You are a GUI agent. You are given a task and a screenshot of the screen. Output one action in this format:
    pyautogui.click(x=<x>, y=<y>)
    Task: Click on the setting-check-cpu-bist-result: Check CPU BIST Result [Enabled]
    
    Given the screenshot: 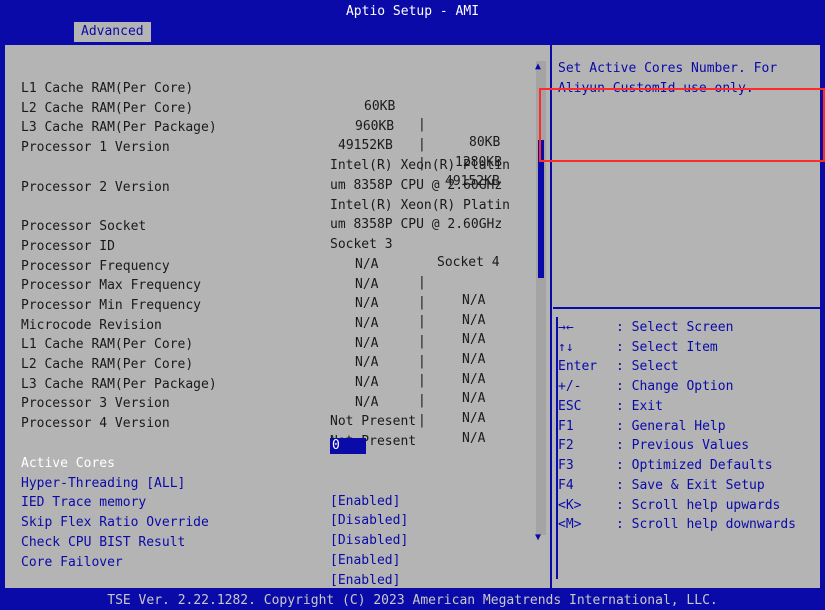 What is the action you would take?
    pyautogui.click(x=210, y=542)
    